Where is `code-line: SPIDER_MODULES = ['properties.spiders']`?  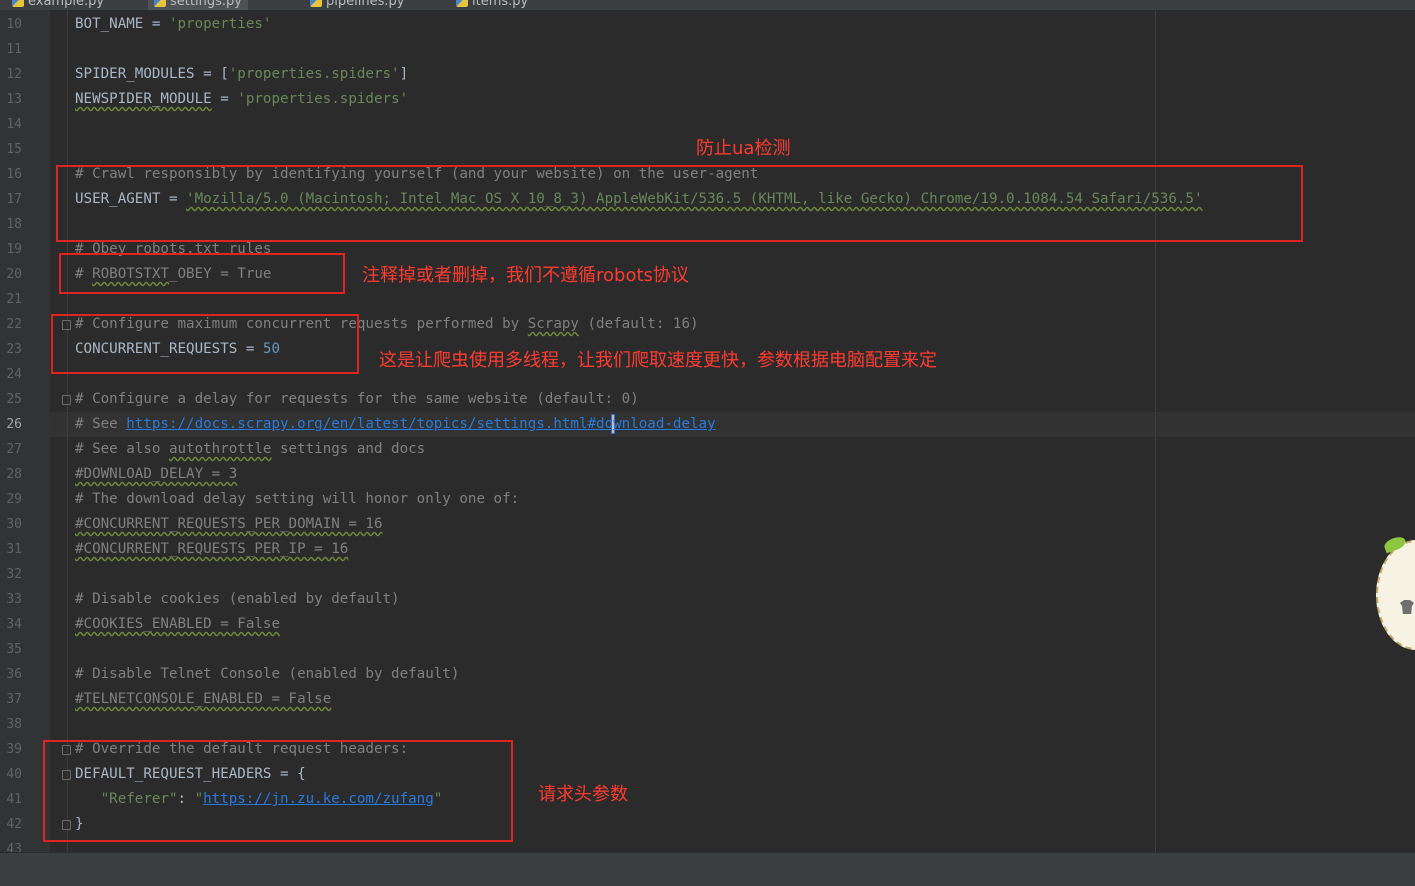 code-line: SPIDER_MODULES = ['properties.spiders'] is located at coordinates (241, 74).